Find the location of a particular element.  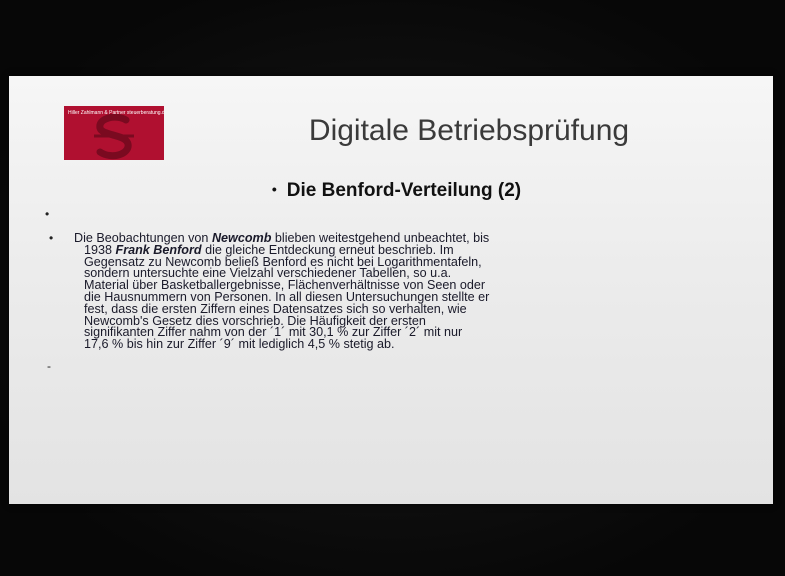

subtitle-text: Die Benford-Verteilung (2) is located at coordinates (404, 190).